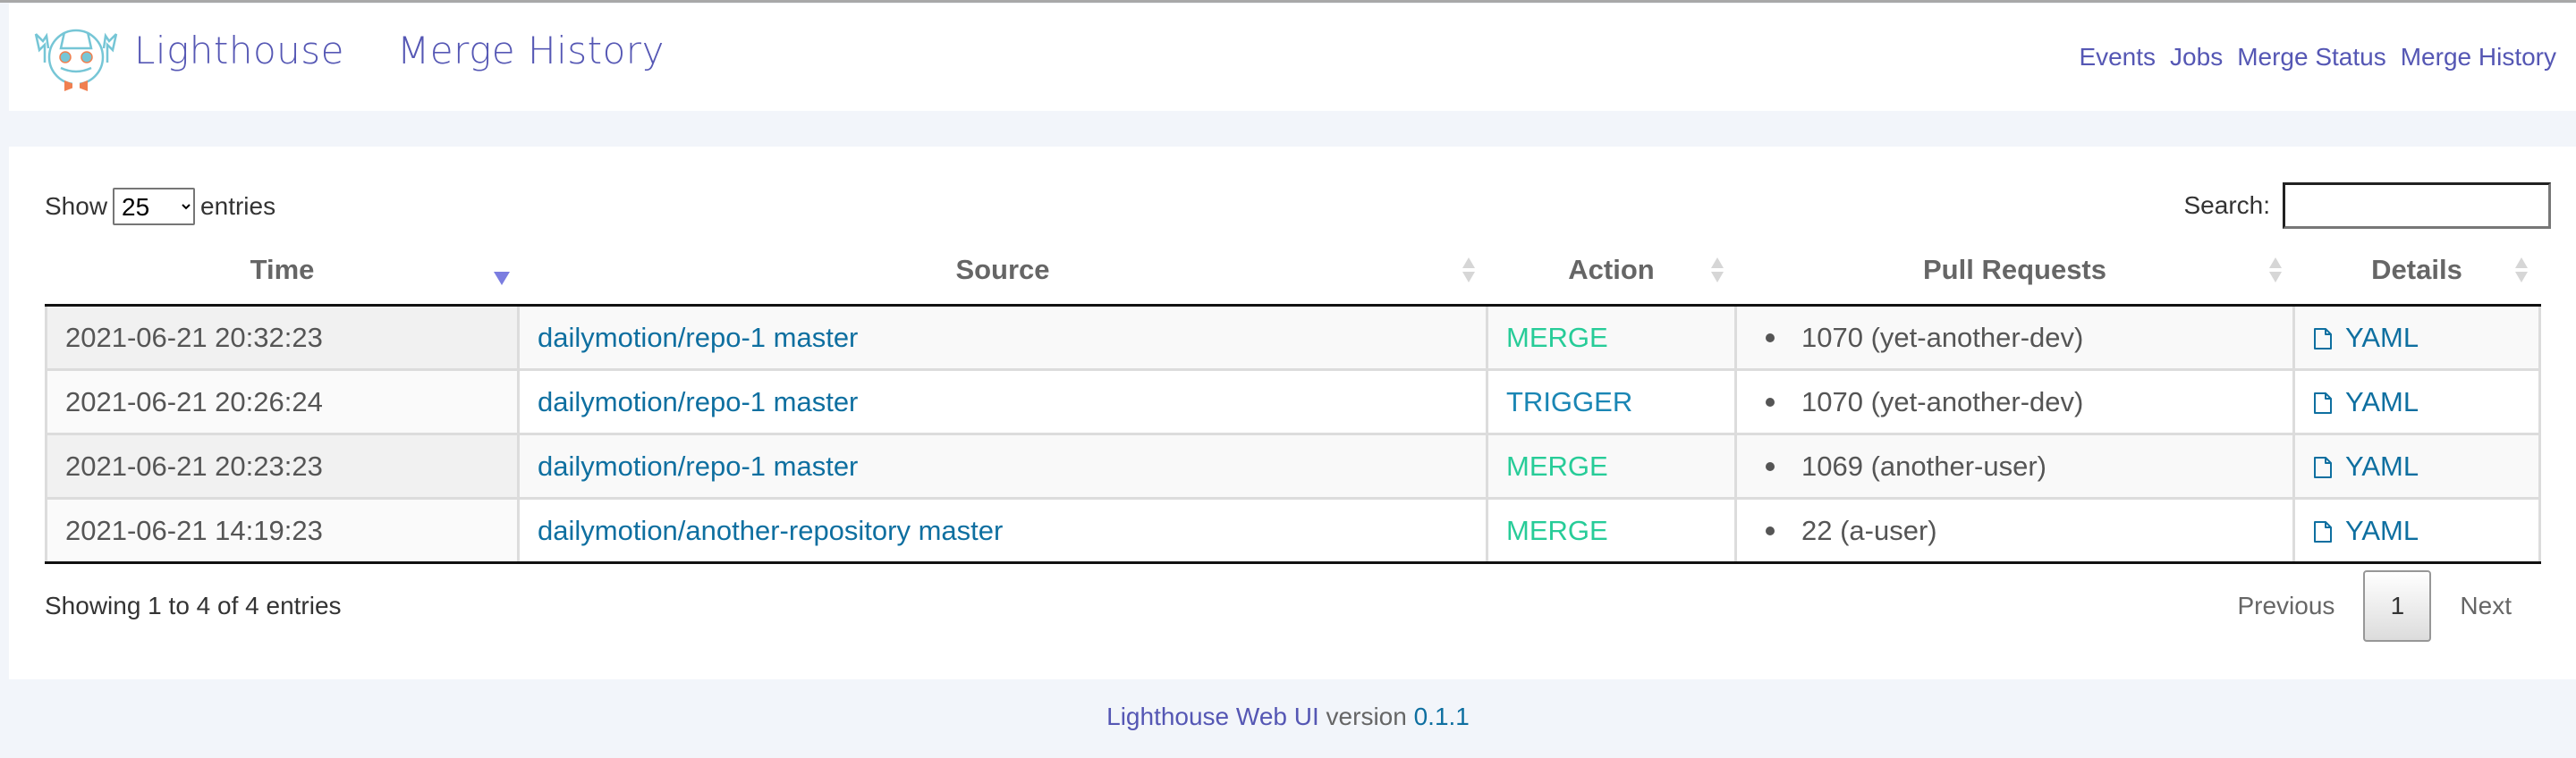  I want to click on nav-events: Events, so click(2117, 57).